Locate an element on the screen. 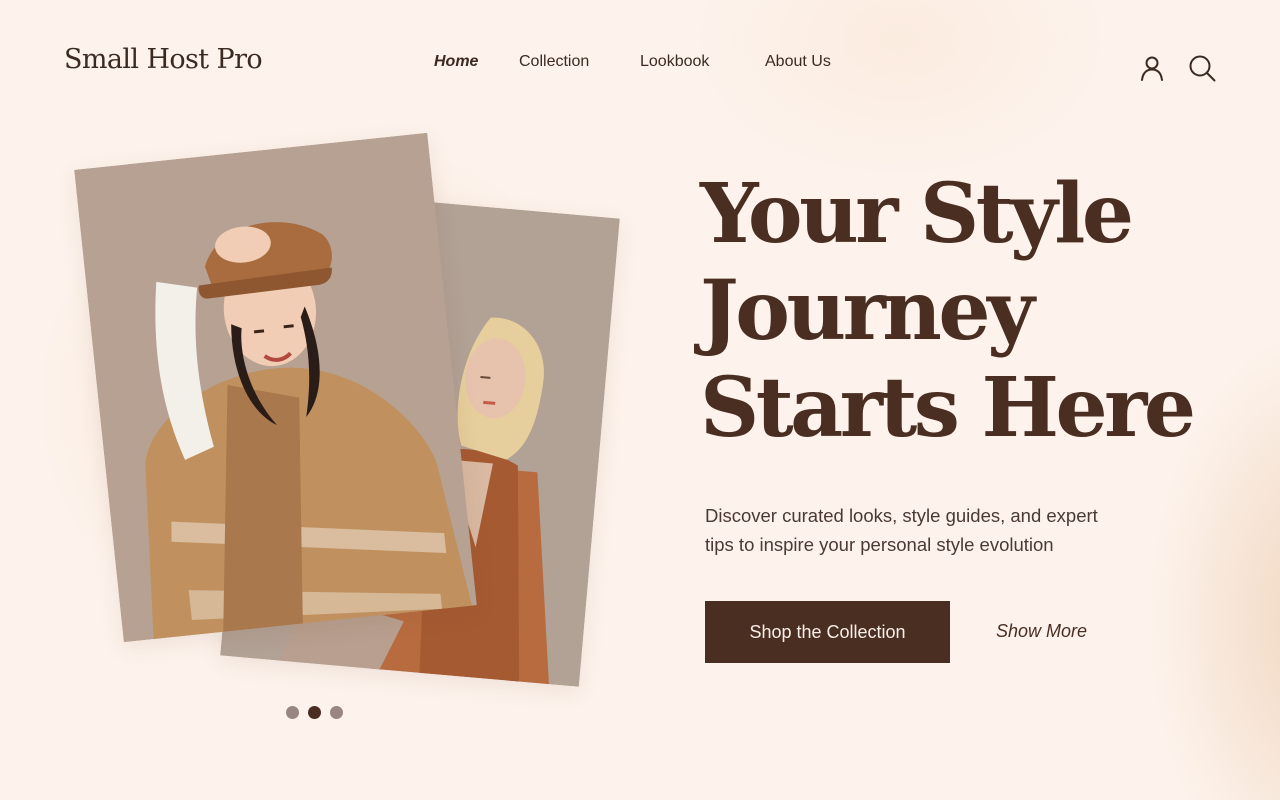 The image size is (1280, 800). nav-item-home: Home is located at coordinates (456, 62).